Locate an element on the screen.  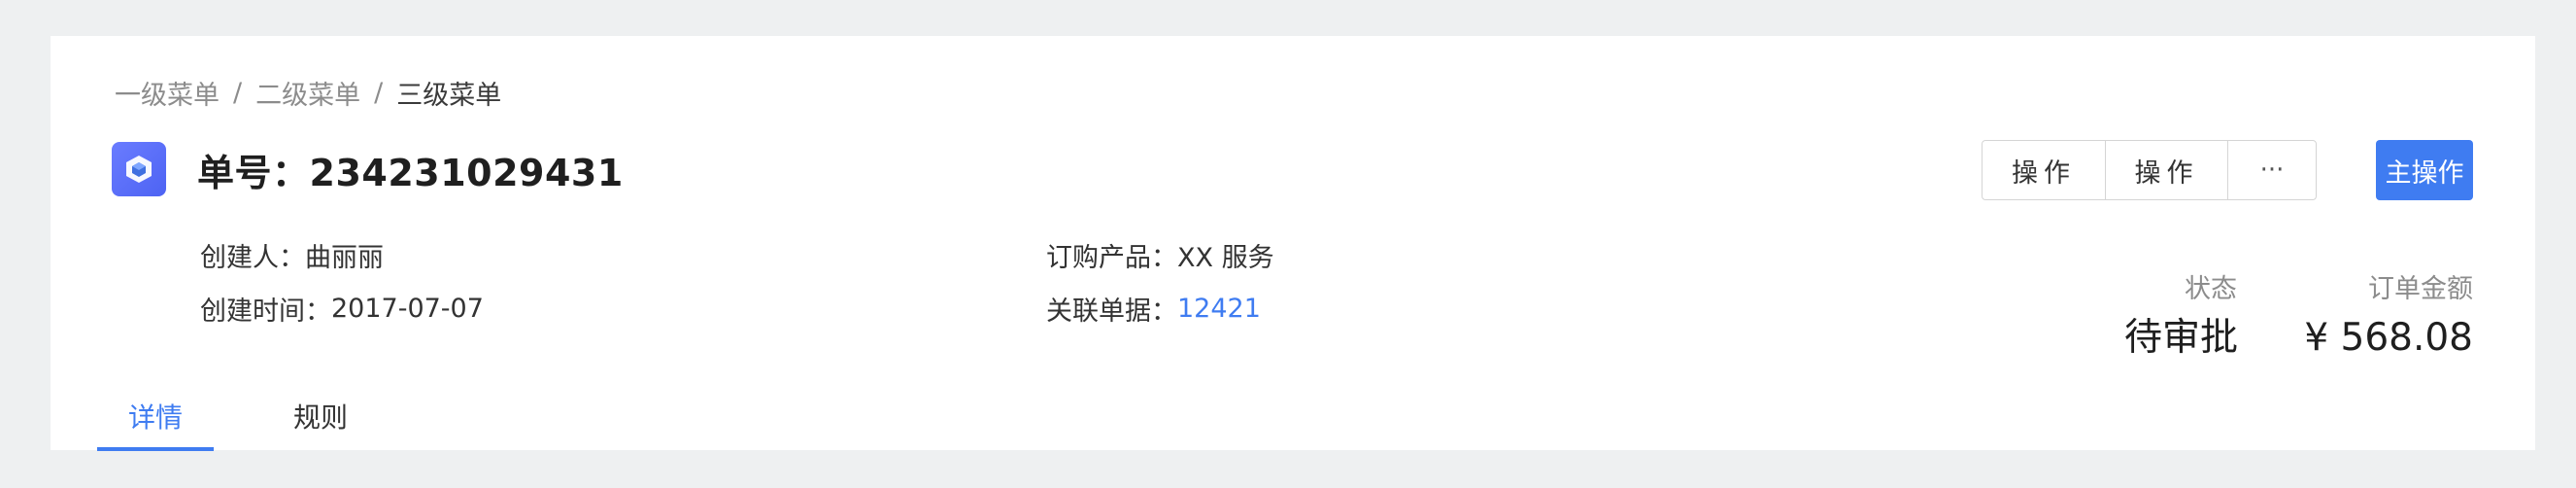
related-doc-field: 关联单据： 12421 is located at coordinates (1153, 308).